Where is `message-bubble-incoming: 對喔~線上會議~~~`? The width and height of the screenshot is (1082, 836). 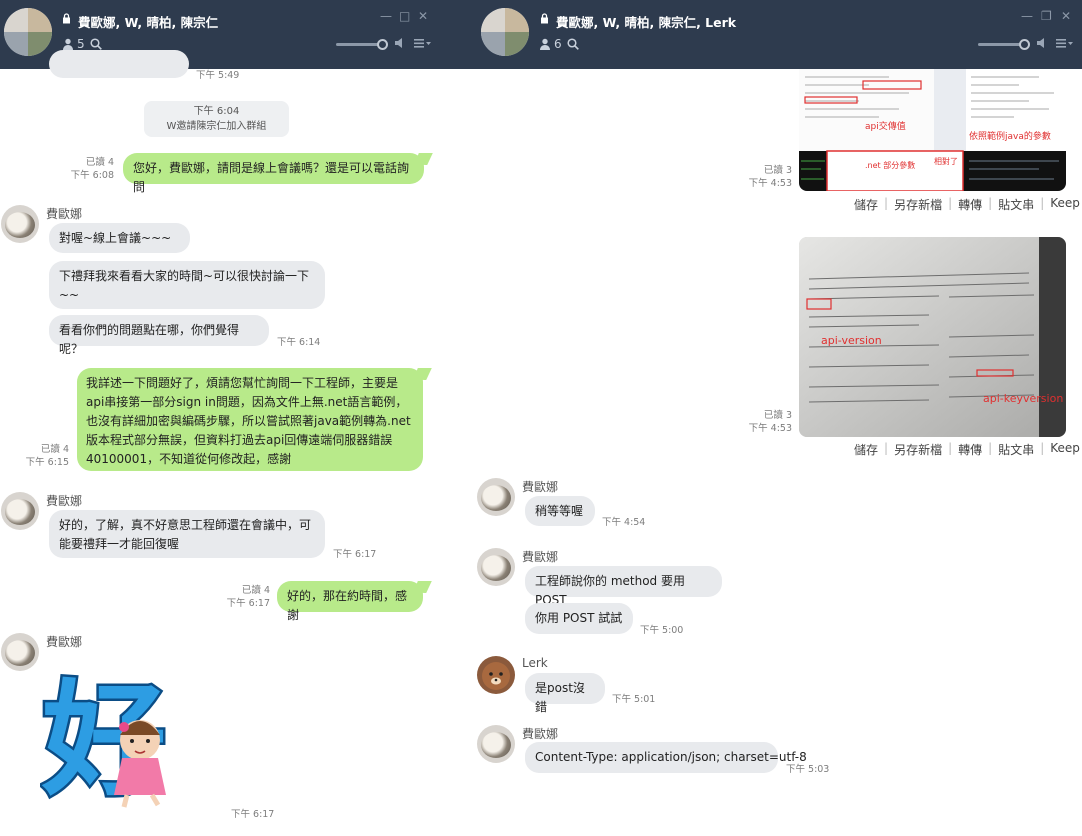 message-bubble-incoming: 對喔~線上會議~~~ is located at coordinates (119, 238).